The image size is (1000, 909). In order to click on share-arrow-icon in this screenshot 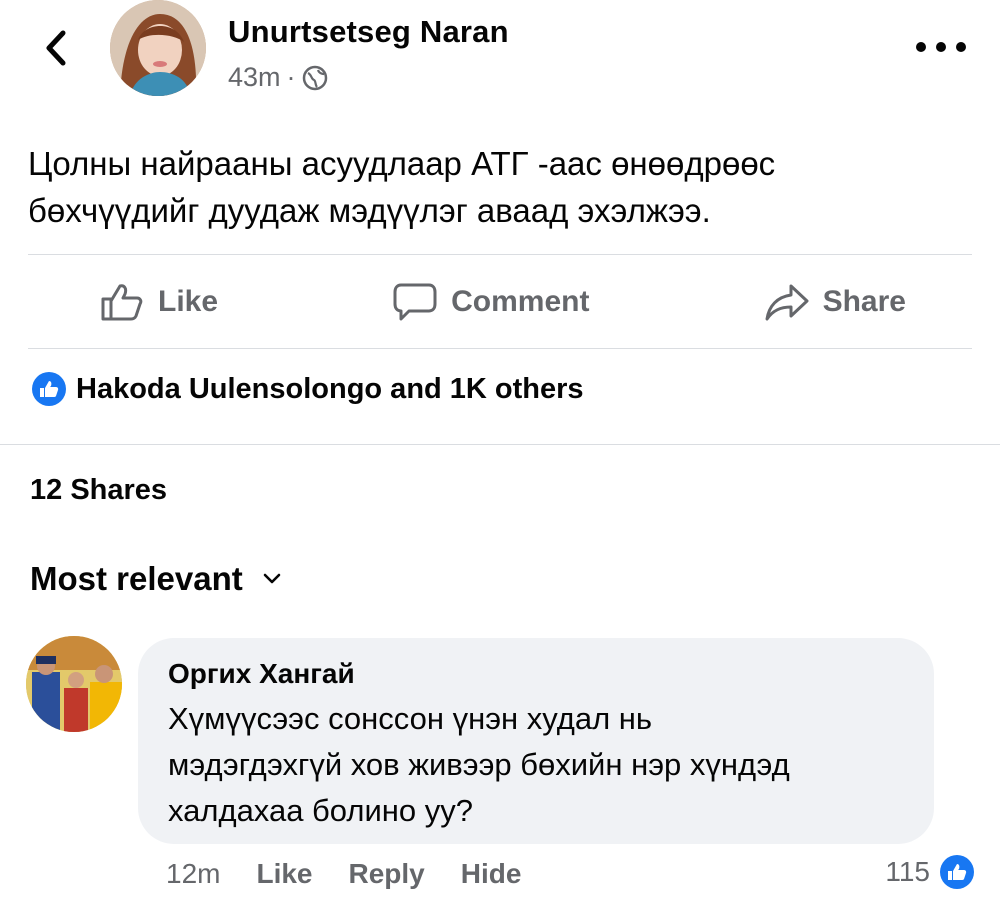, I will do `click(787, 302)`.